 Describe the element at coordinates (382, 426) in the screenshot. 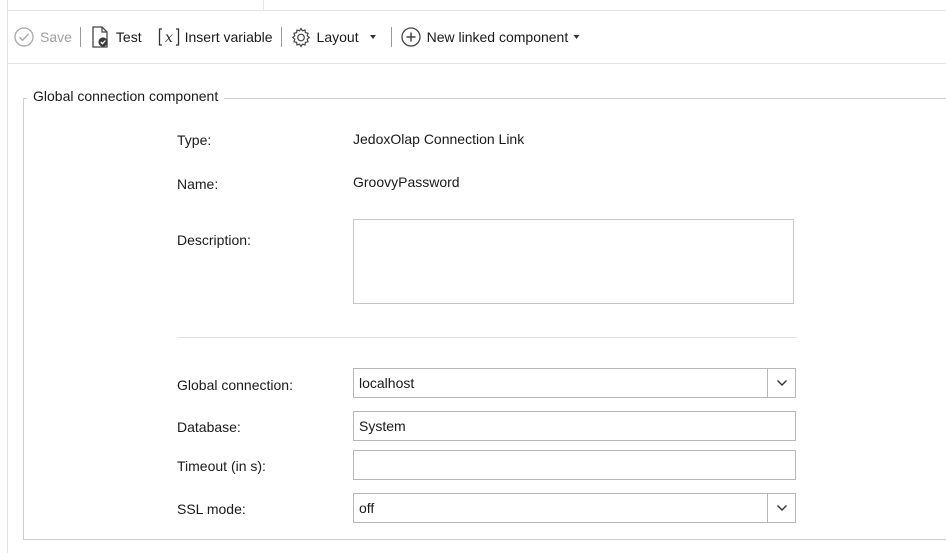

I see `database-value: System` at that location.